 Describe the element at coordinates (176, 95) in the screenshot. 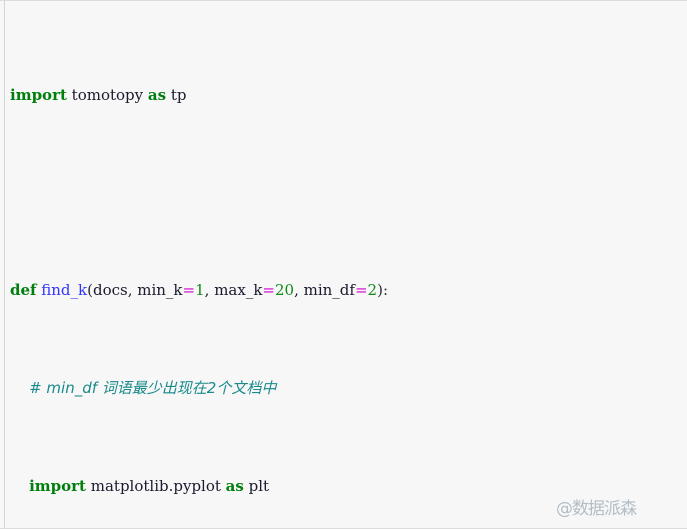

I see `alias-tp: tp` at that location.